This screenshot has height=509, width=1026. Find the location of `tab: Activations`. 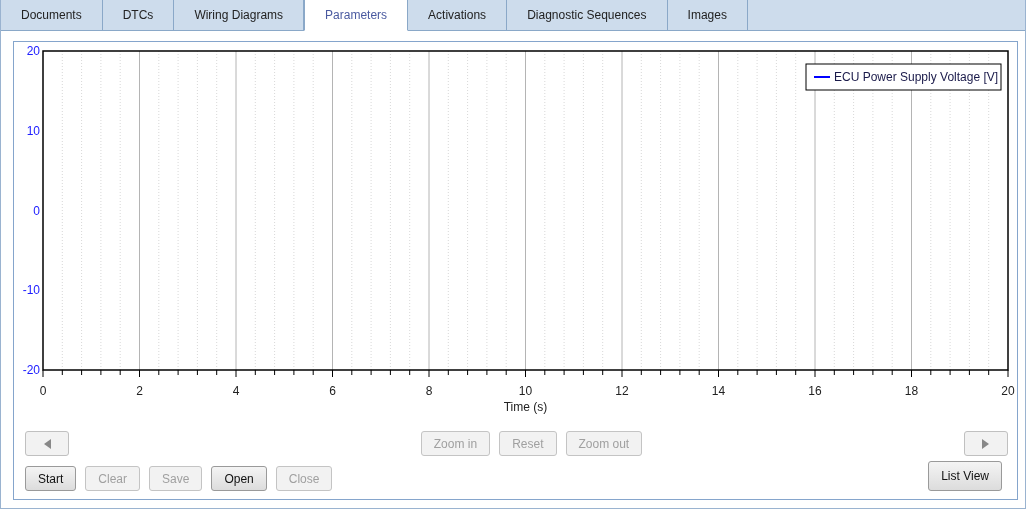

tab: Activations is located at coordinates (458, 15).